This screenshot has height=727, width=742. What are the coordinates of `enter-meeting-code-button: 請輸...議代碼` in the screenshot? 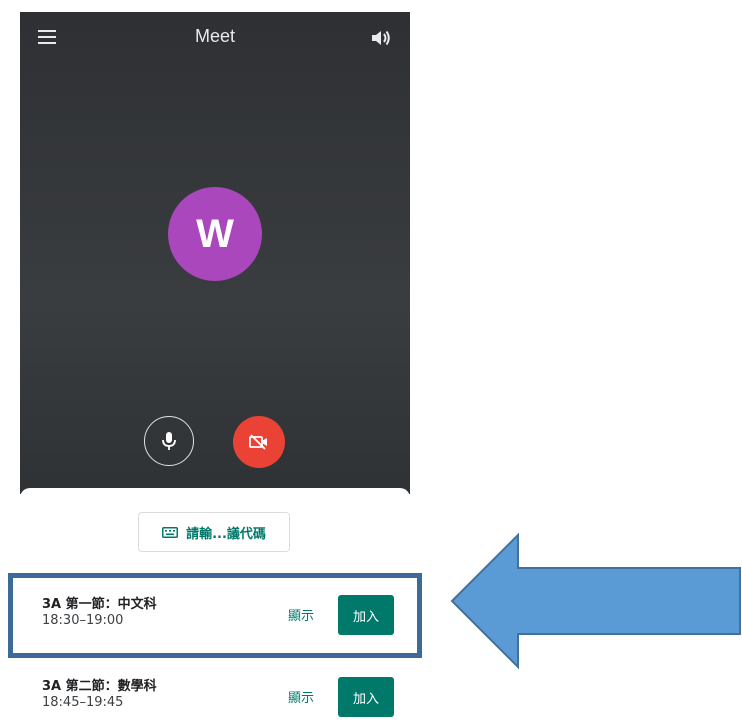 It's located at (214, 532).